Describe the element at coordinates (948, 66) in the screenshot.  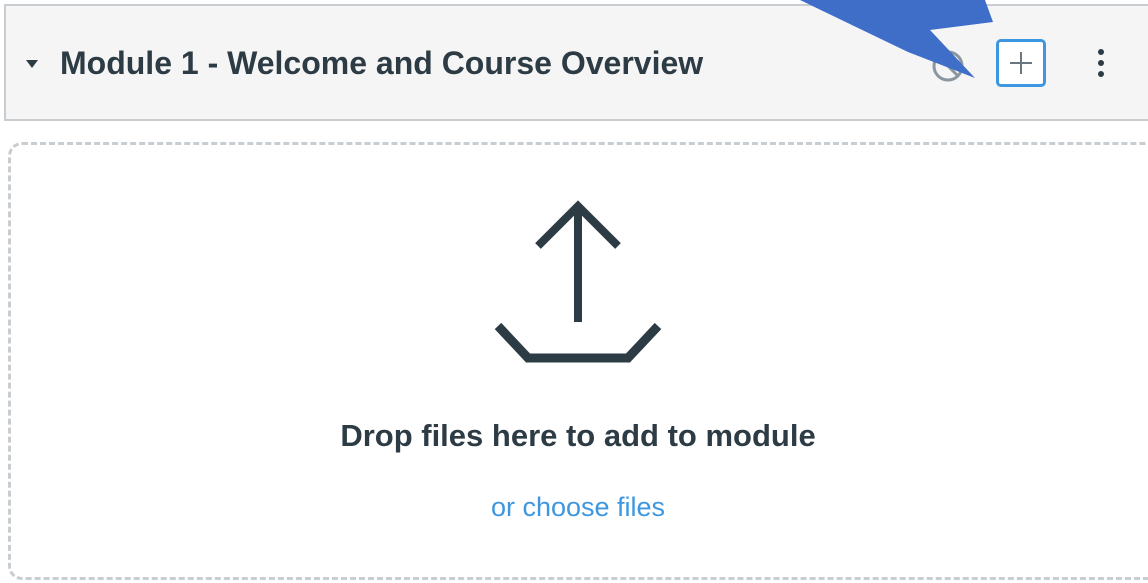
I see `unpublished-icon` at that location.